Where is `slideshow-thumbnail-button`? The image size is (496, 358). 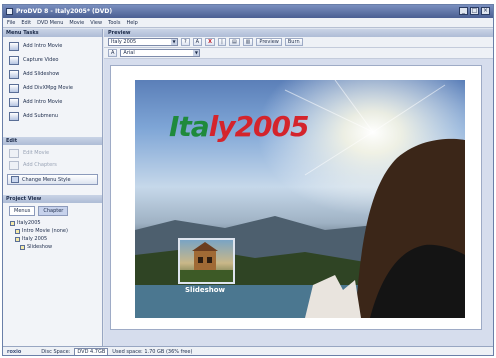 slideshow-thumbnail-button is located at coordinates (206, 261).